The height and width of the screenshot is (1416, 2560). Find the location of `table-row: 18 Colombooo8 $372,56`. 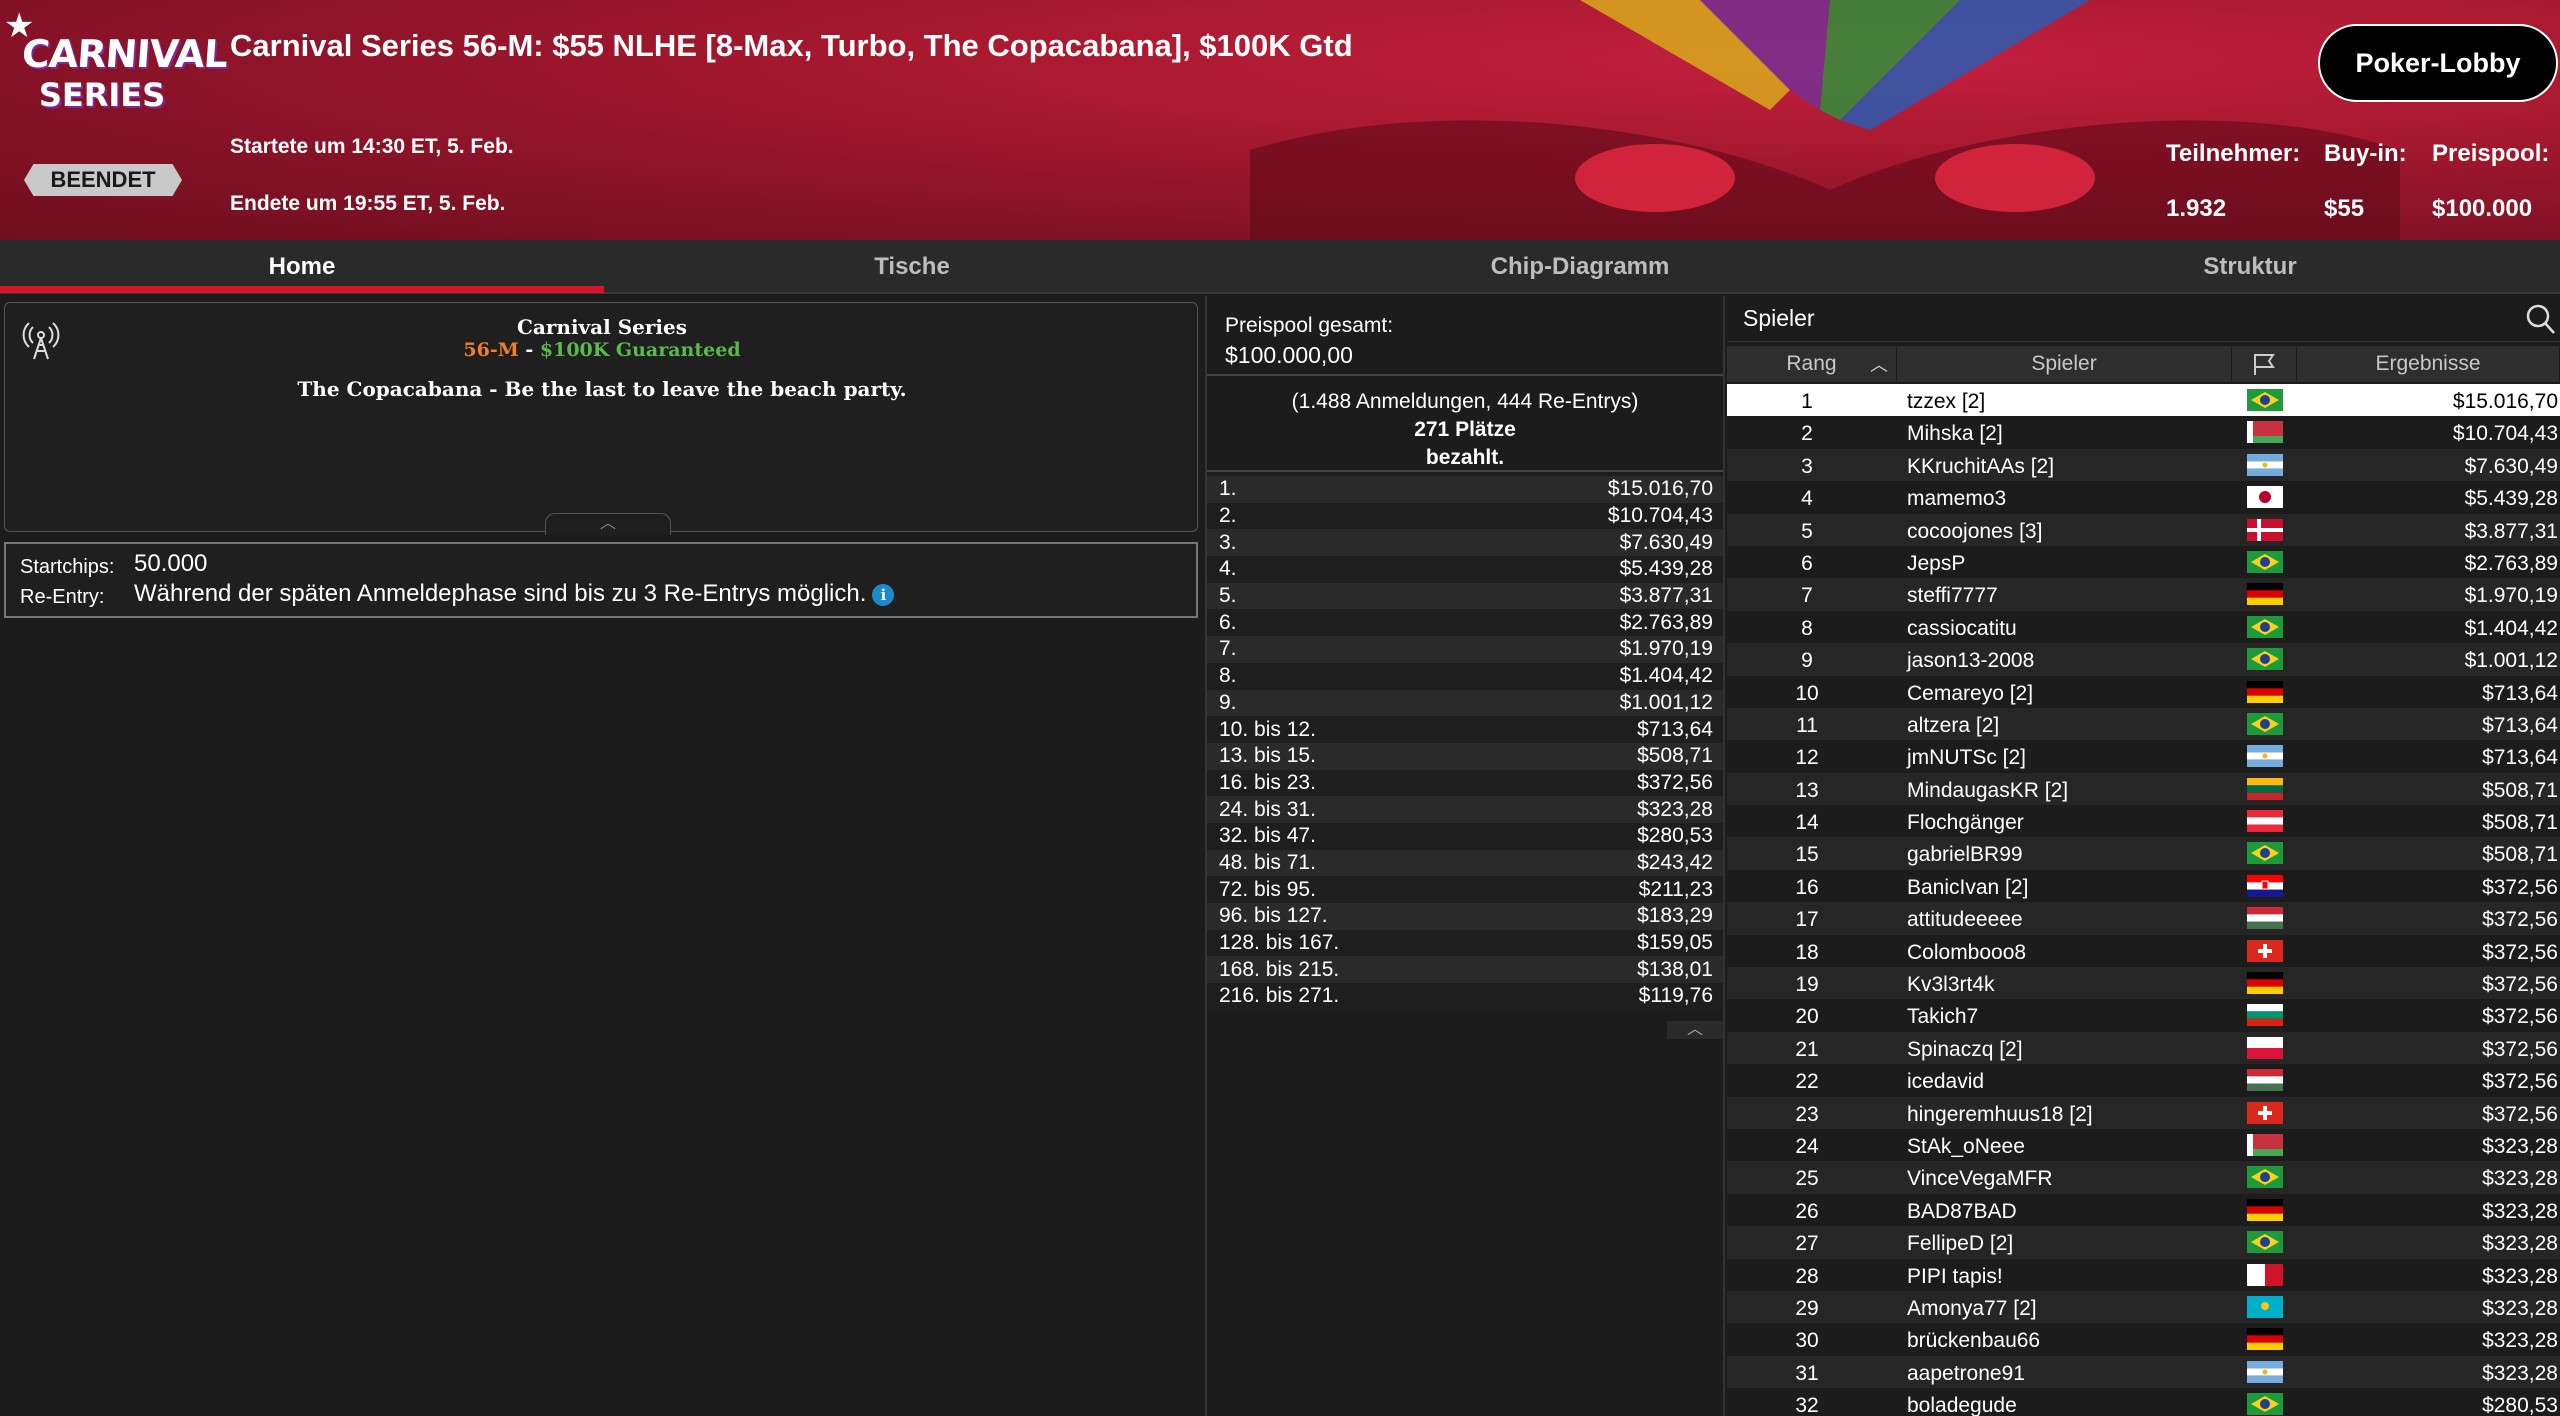

table-row: 18 Colombooo8 $372,56 is located at coordinates (2143, 951).